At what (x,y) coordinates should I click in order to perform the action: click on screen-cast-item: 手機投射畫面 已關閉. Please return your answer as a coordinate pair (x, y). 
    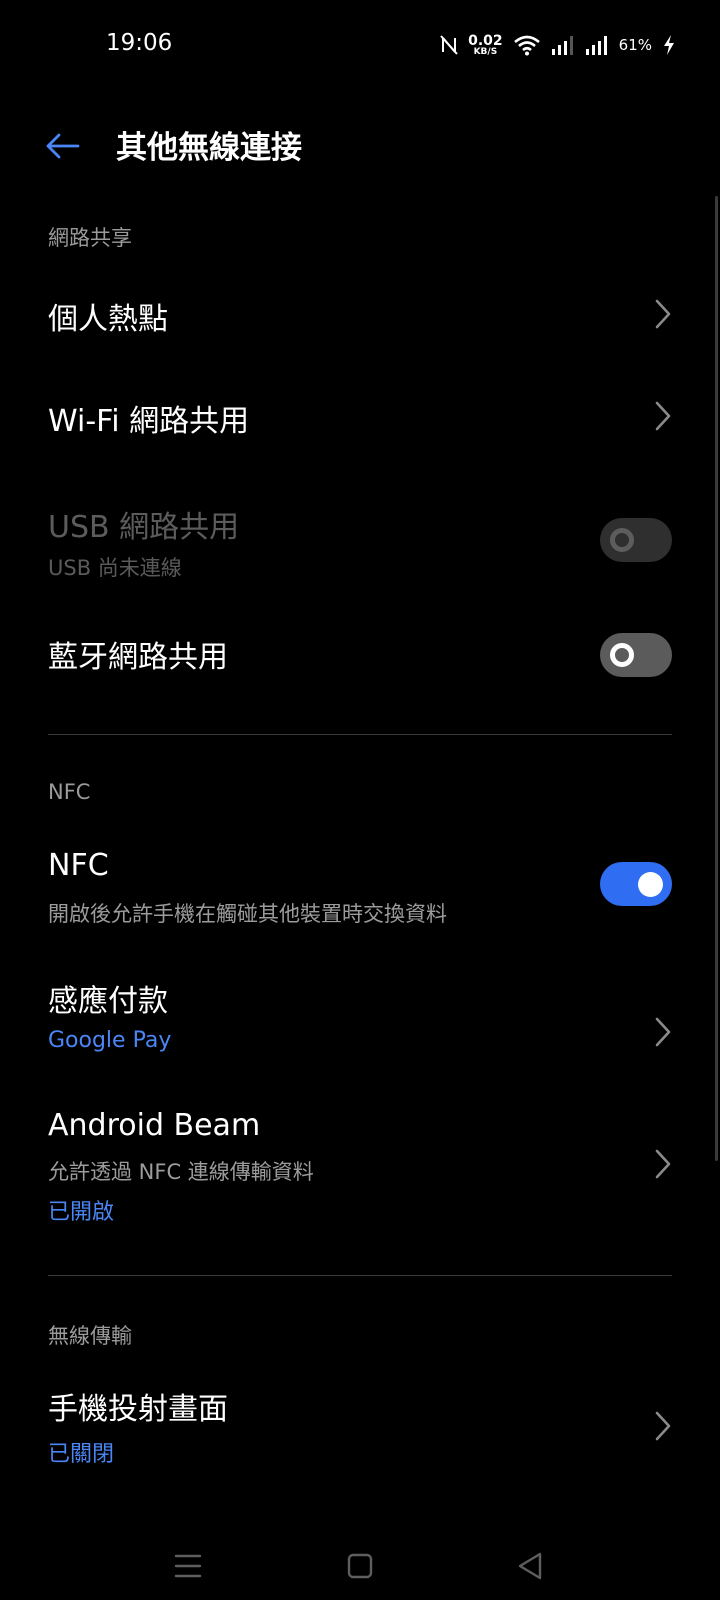
    Looking at the image, I should click on (360, 1426).